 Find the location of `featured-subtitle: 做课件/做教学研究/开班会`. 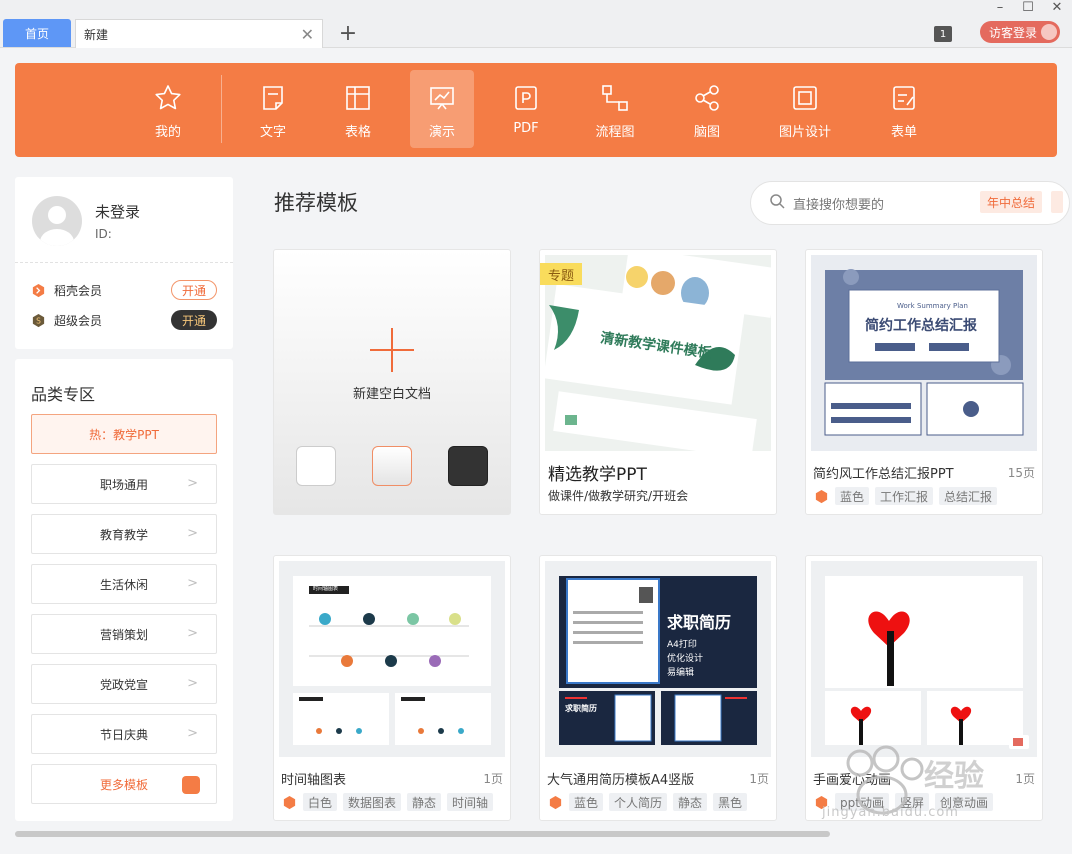

featured-subtitle: 做课件/做教学研究/开班会 is located at coordinates (618, 496).